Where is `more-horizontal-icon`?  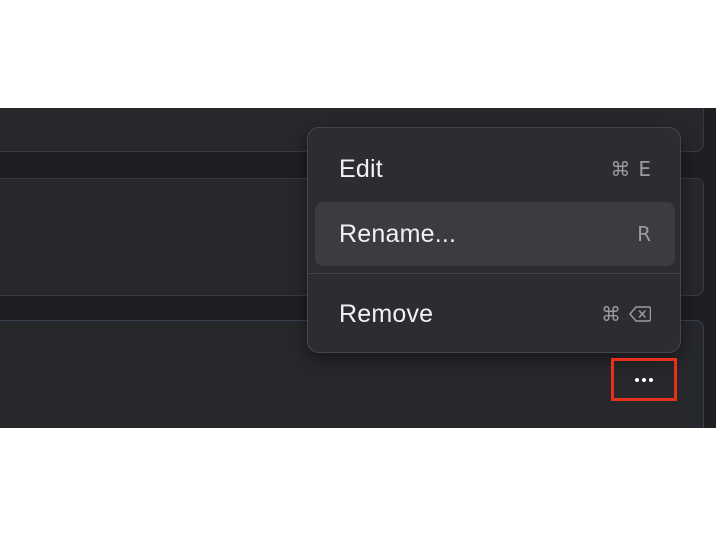
more-horizontal-icon is located at coordinates (644, 379).